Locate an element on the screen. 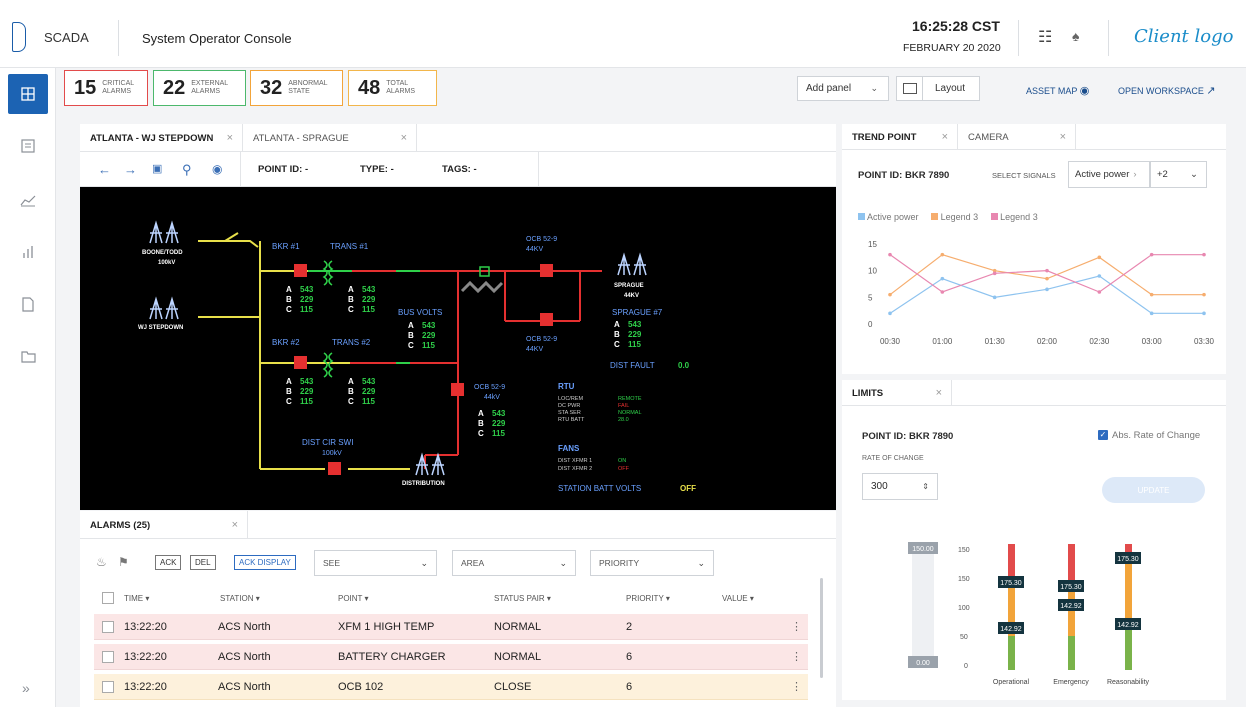 The image size is (1246, 707). folder-icon is located at coordinates (28, 356).